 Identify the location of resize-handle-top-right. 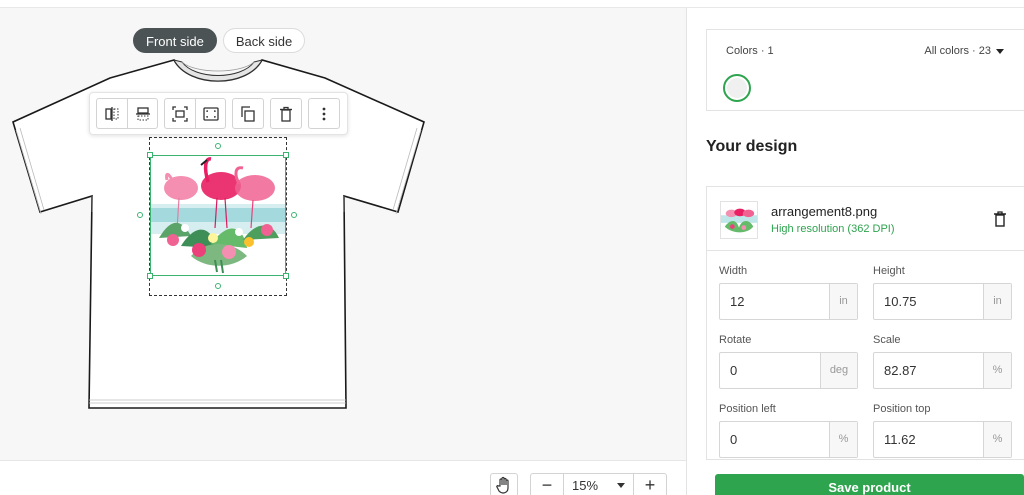
(286, 155).